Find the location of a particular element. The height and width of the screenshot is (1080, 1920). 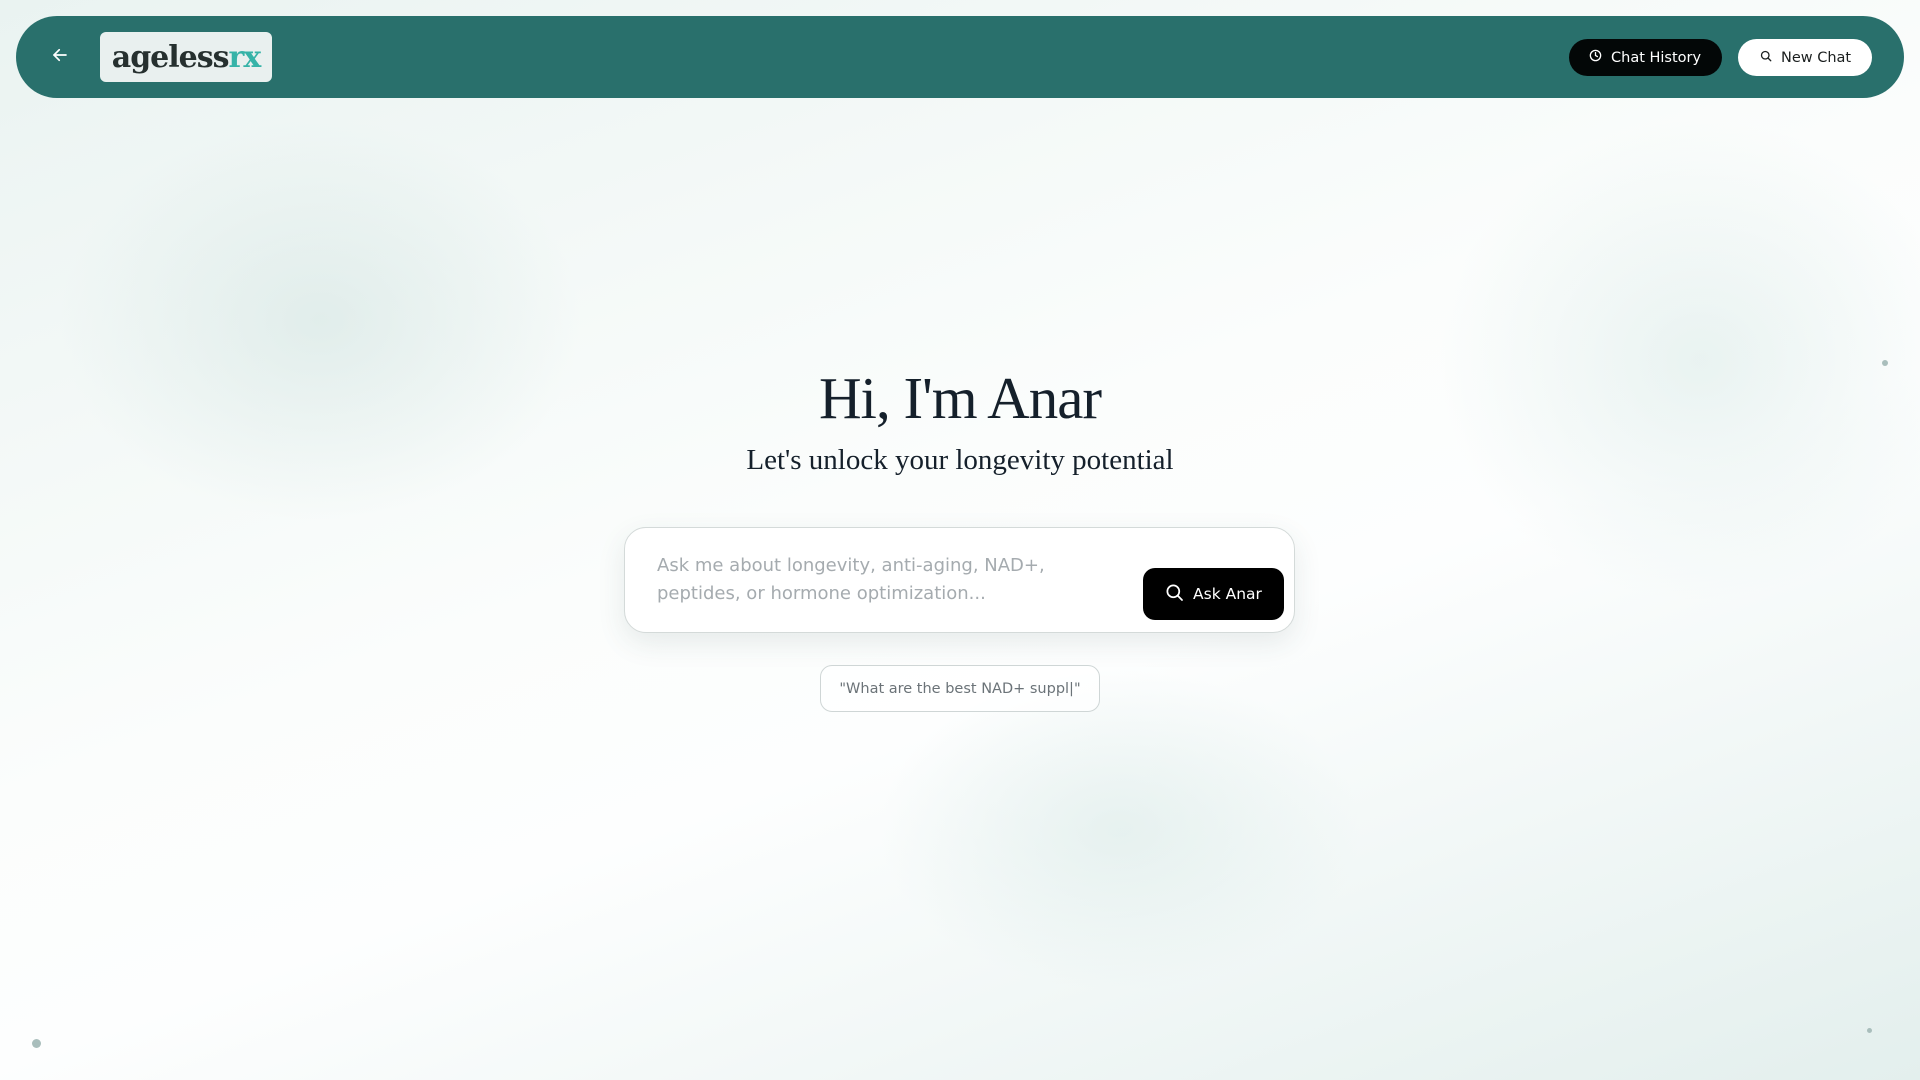

logo-text-accent: rx is located at coordinates (245, 57).